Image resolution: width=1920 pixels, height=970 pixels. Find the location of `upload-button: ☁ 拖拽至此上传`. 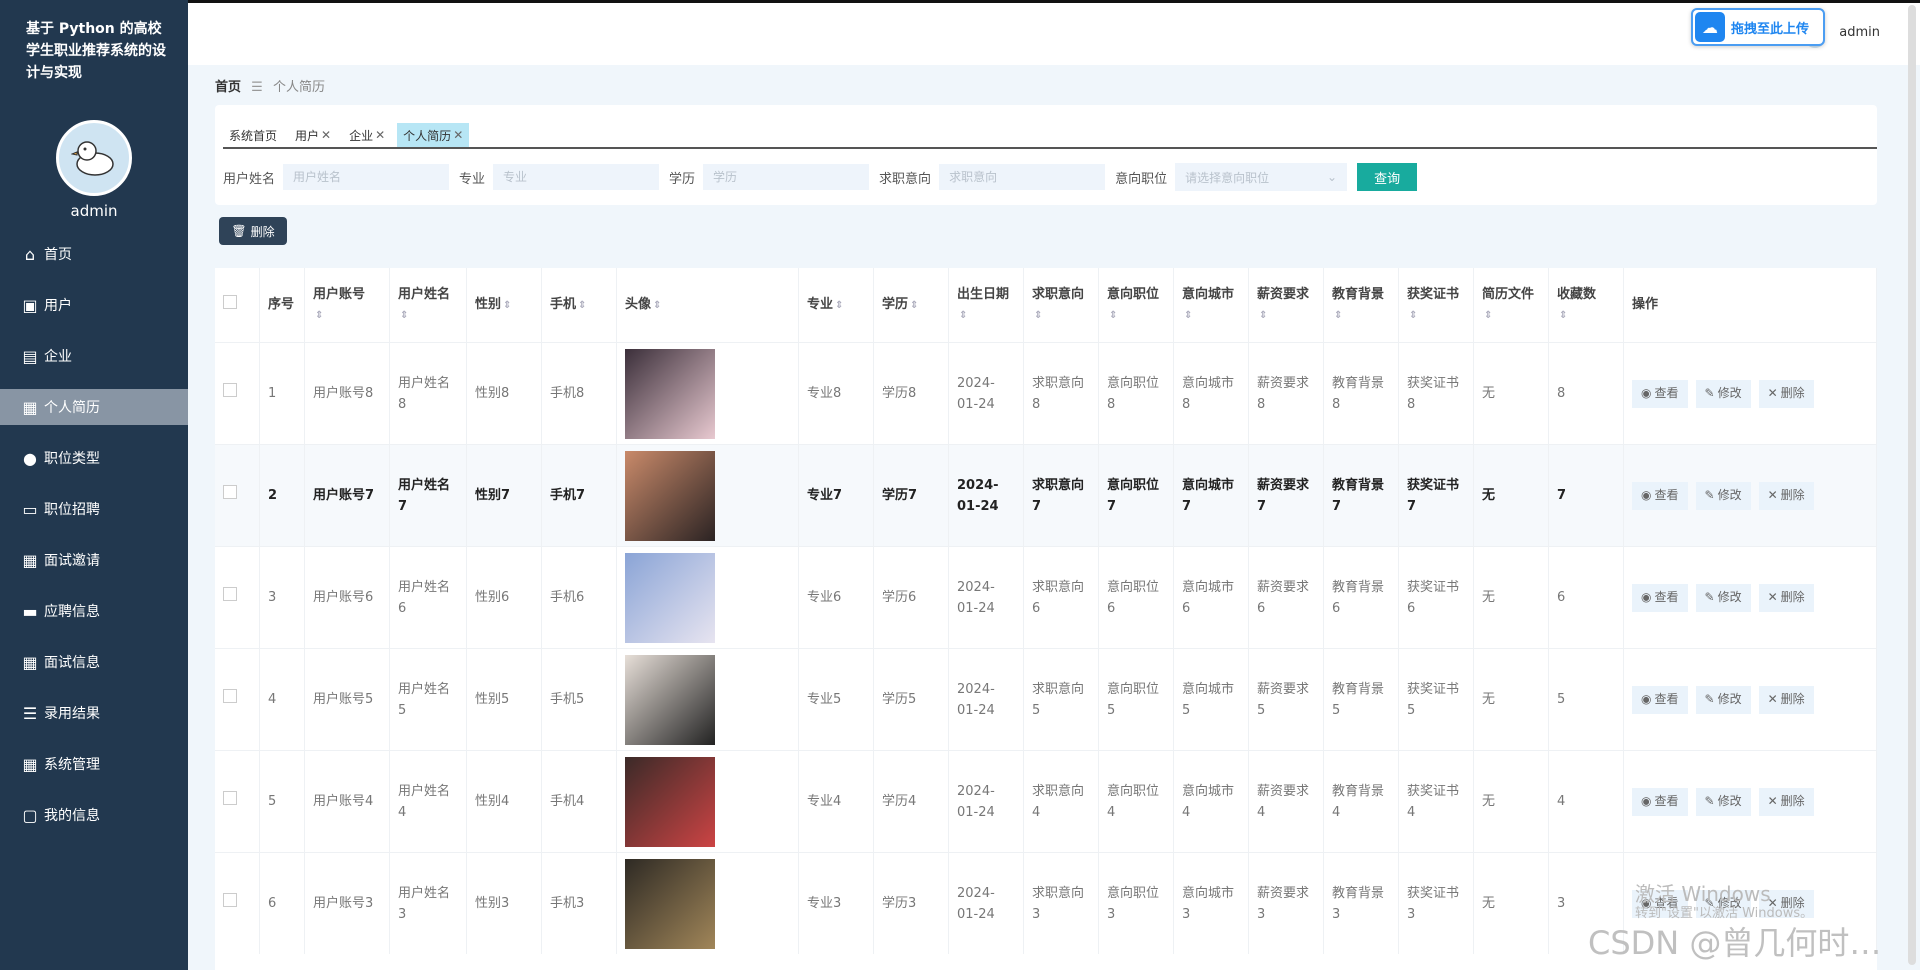

upload-button: ☁ 拖拽至此上传 is located at coordinates (1758, 27).